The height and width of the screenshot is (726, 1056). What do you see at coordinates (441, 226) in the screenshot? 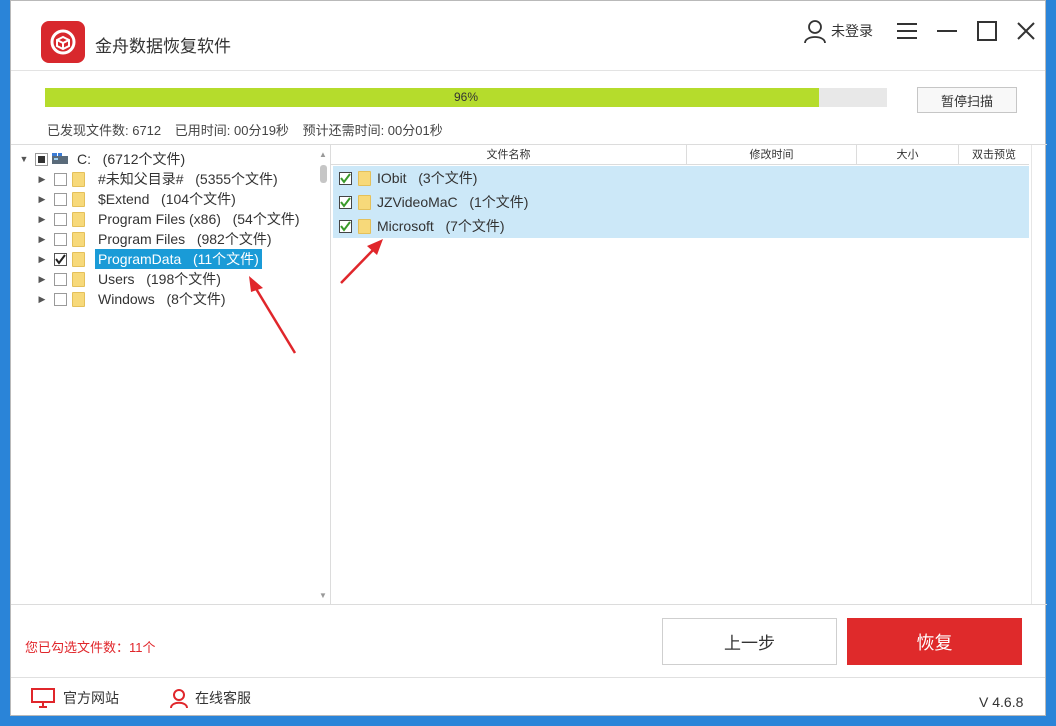
I see `file-row-name: Microsoft (7个文件)` at bounding box center [441, 226].